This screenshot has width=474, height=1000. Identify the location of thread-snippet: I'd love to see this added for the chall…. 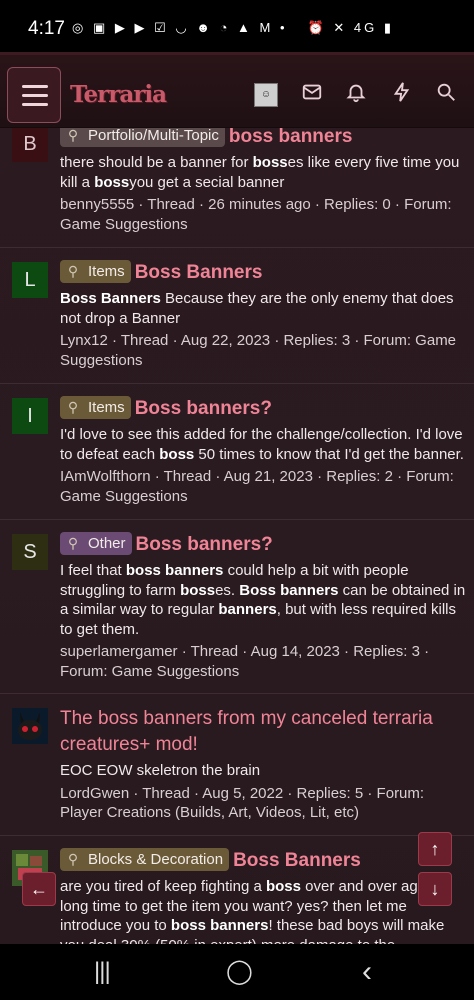
(262, 444).